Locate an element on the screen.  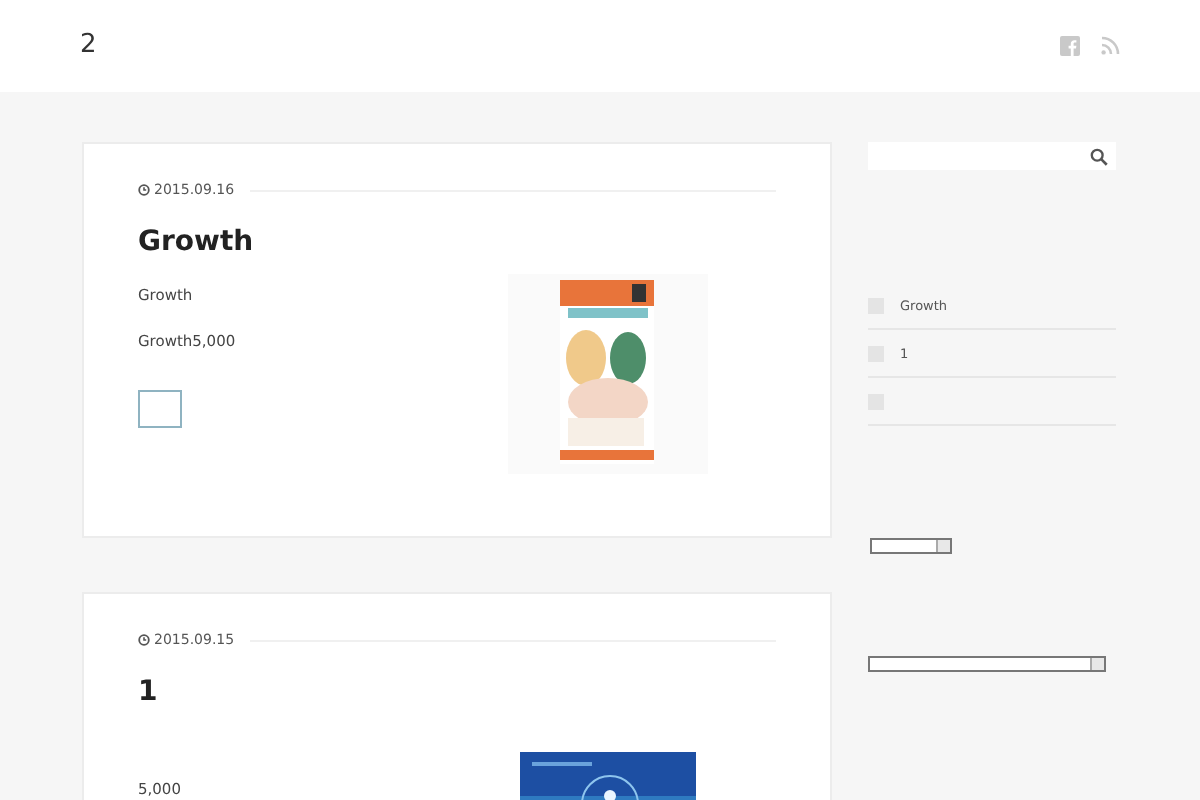
facebook-icon is located at coordinates (1070, 46).